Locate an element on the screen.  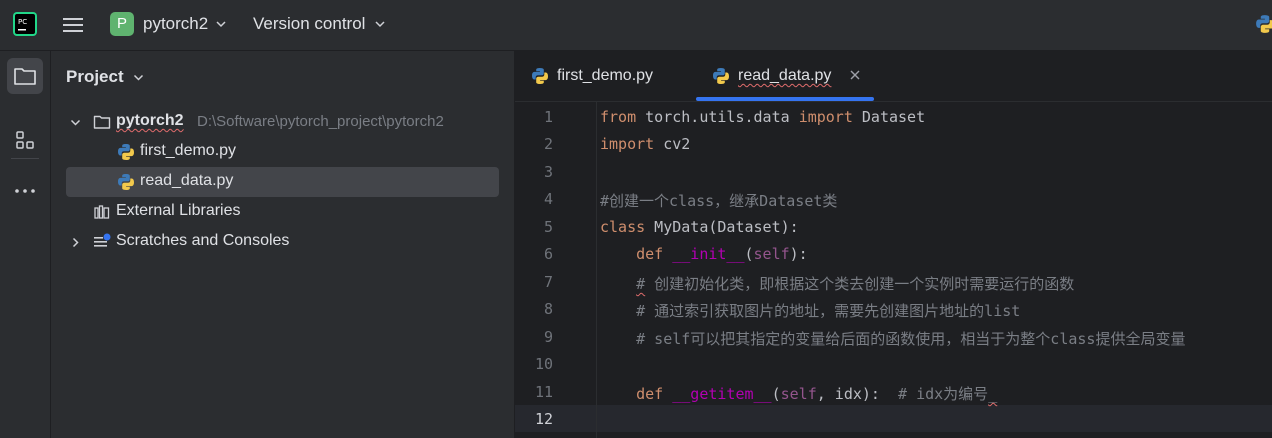
line-number: 9 is located at coordinates (548, 337).